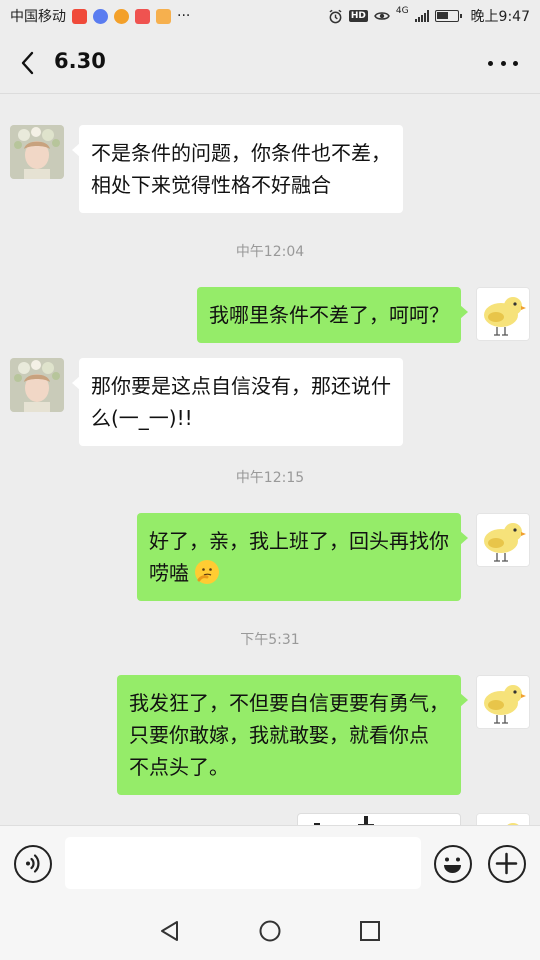 The image size is (540, 960). What do you see at coordinates (243, 863) in the screenshot?
I see `message-input` at bounding box center [243, 863].